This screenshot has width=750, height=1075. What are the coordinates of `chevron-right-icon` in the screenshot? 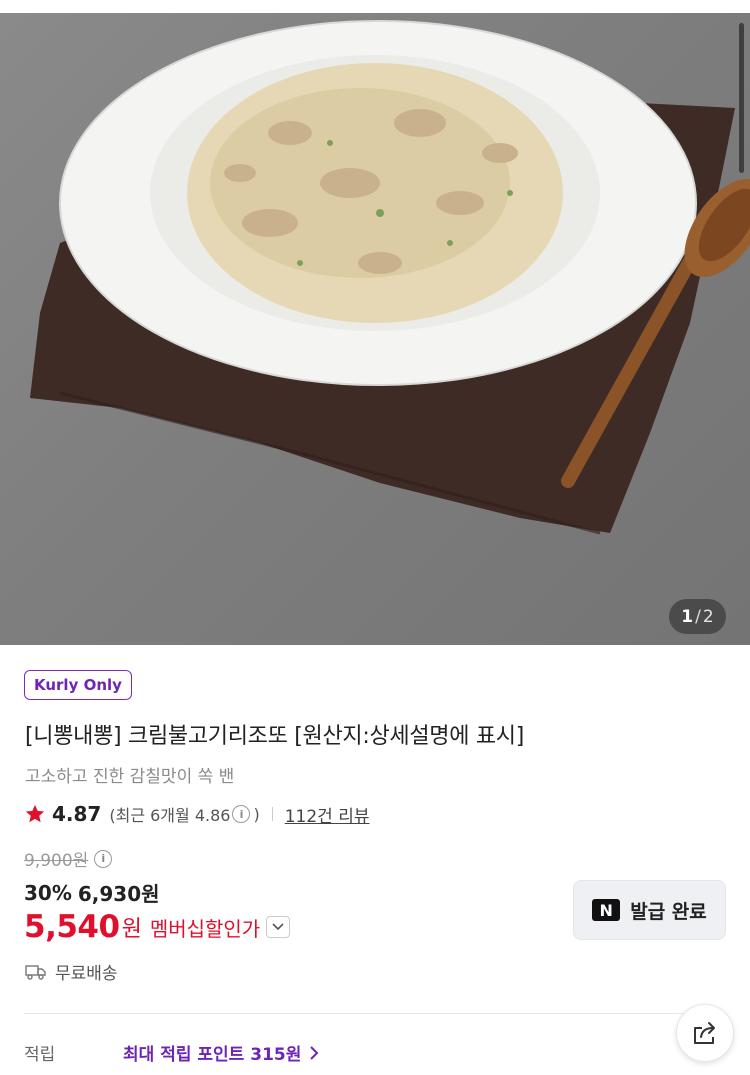 It's located at (314, 1052).